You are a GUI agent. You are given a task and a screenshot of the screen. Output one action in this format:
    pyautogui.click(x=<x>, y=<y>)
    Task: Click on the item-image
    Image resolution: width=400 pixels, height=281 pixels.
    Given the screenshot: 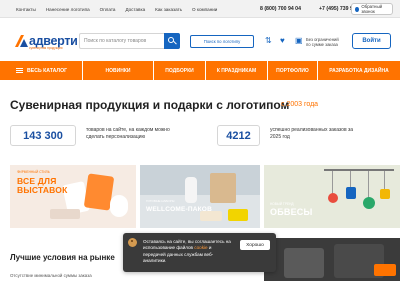 What is the action you would take?
    pyautogui.click(x=238, y=215)
    